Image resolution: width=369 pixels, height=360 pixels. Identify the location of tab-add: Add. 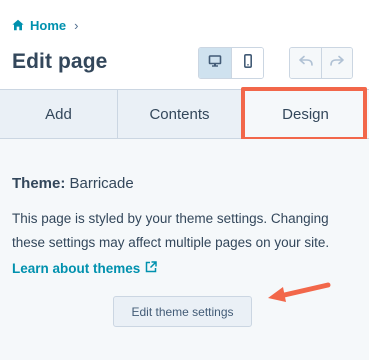
(59, 114).